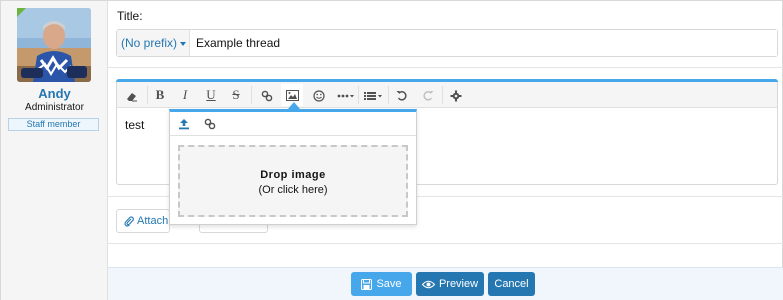 The image size is (783, 300). What do you see at coordinates (319, 95) in the screenshot?
I see `smiley-icon` at bounding box center [319, 95].